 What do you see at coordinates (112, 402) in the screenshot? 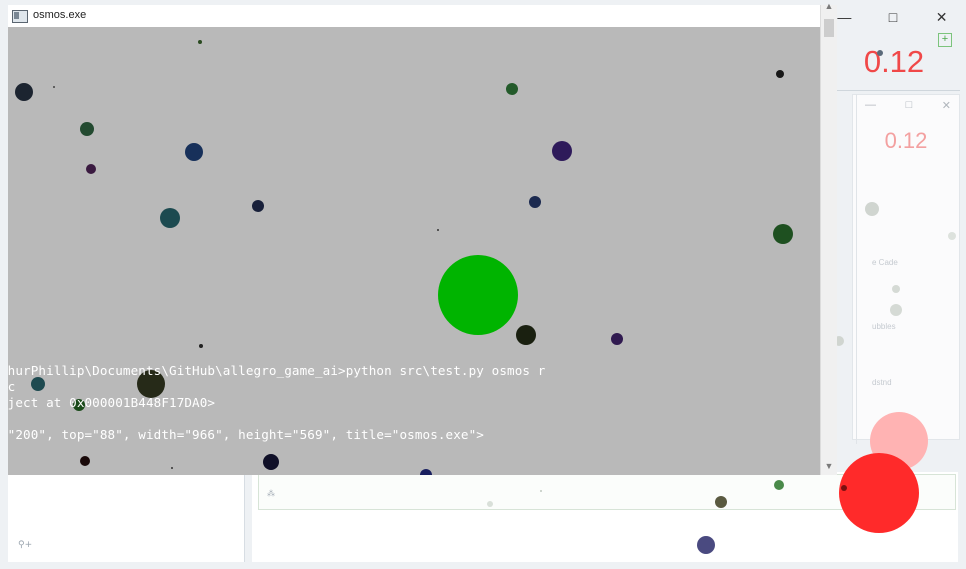
I see `console-line: oject at 0x000001B448F17DA0>` at bounding box center [112, 402].